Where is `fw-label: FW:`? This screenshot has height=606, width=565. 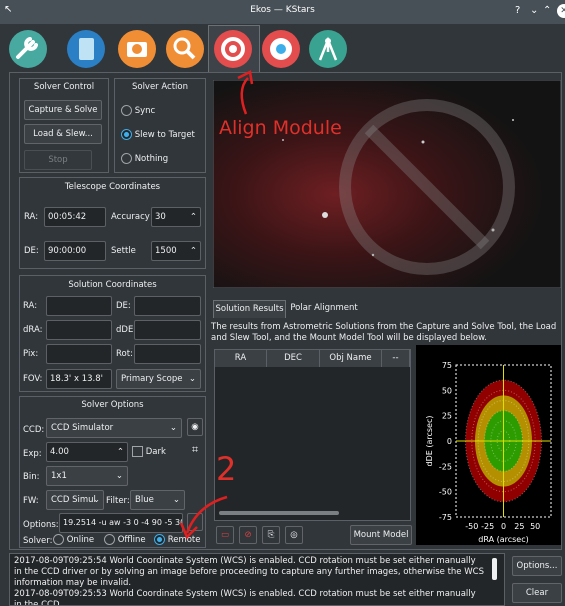
fw-label: FW: is located at coordinates (31, 501).